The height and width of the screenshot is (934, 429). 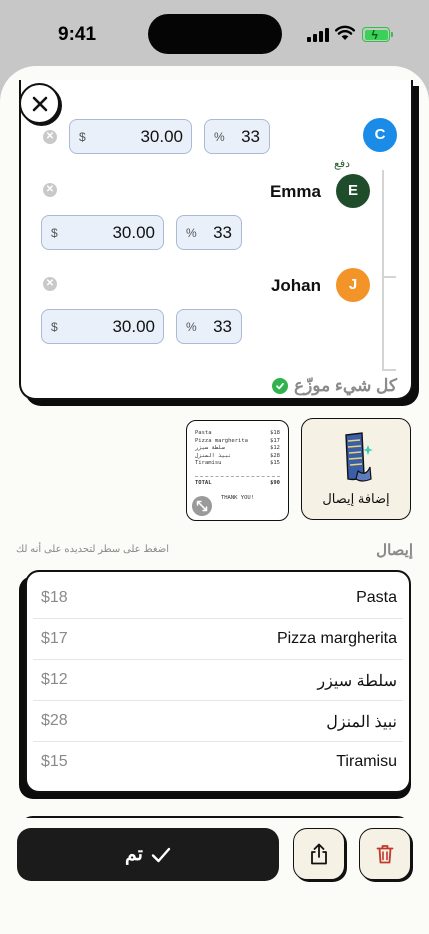 What do you see at coordinates (134, 854) in the screenshot?
I see `done-label: تم` at bounding box center [134, 854].